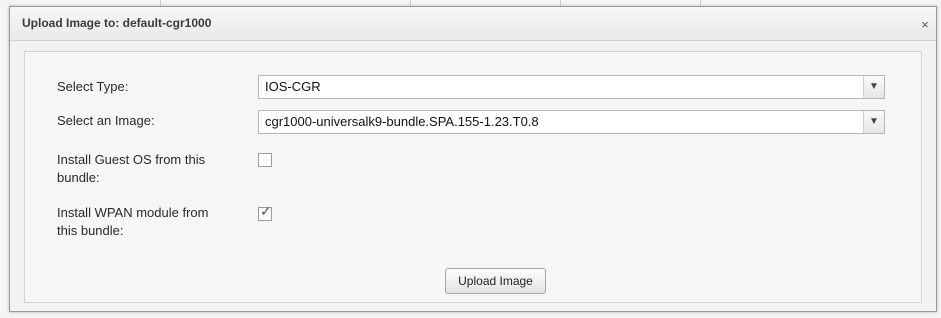  Describe the element at coordinates (133, 212) in the screenshot. I see `wpan-label-line1: Install WPAN module from` at that location.